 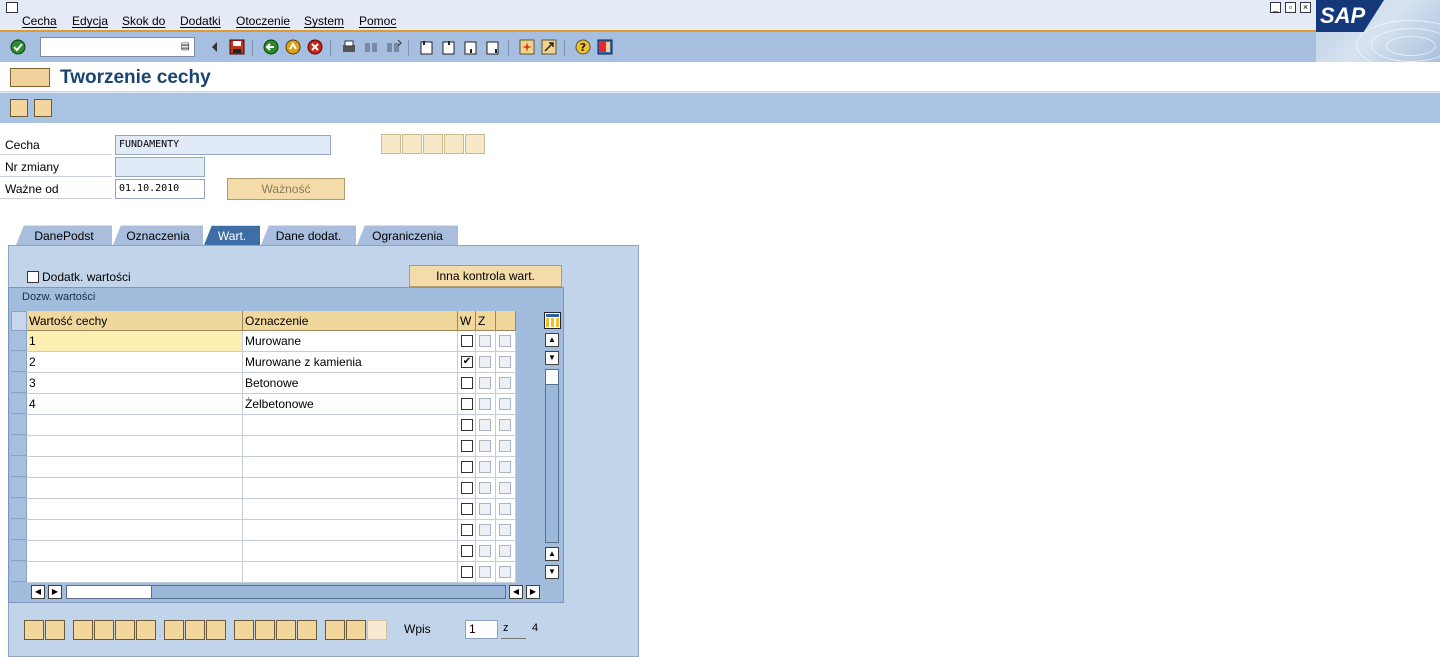 I want to click on menu-skok-do: Skok do, so click(x=143, y=21).